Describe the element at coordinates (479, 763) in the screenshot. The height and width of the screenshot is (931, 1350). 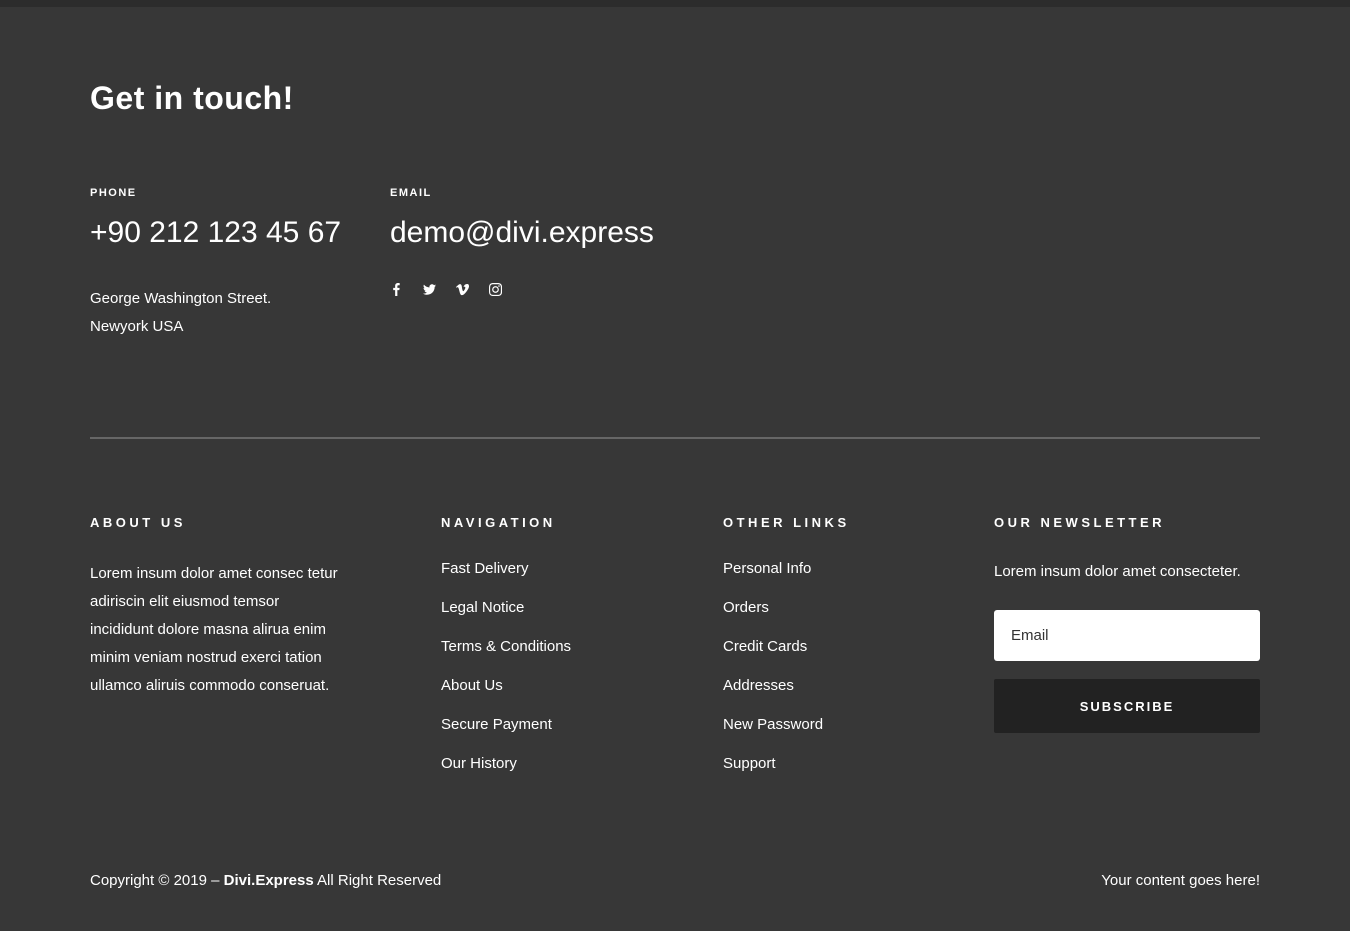
I see `nav-link-our-history: Our History` at that location.